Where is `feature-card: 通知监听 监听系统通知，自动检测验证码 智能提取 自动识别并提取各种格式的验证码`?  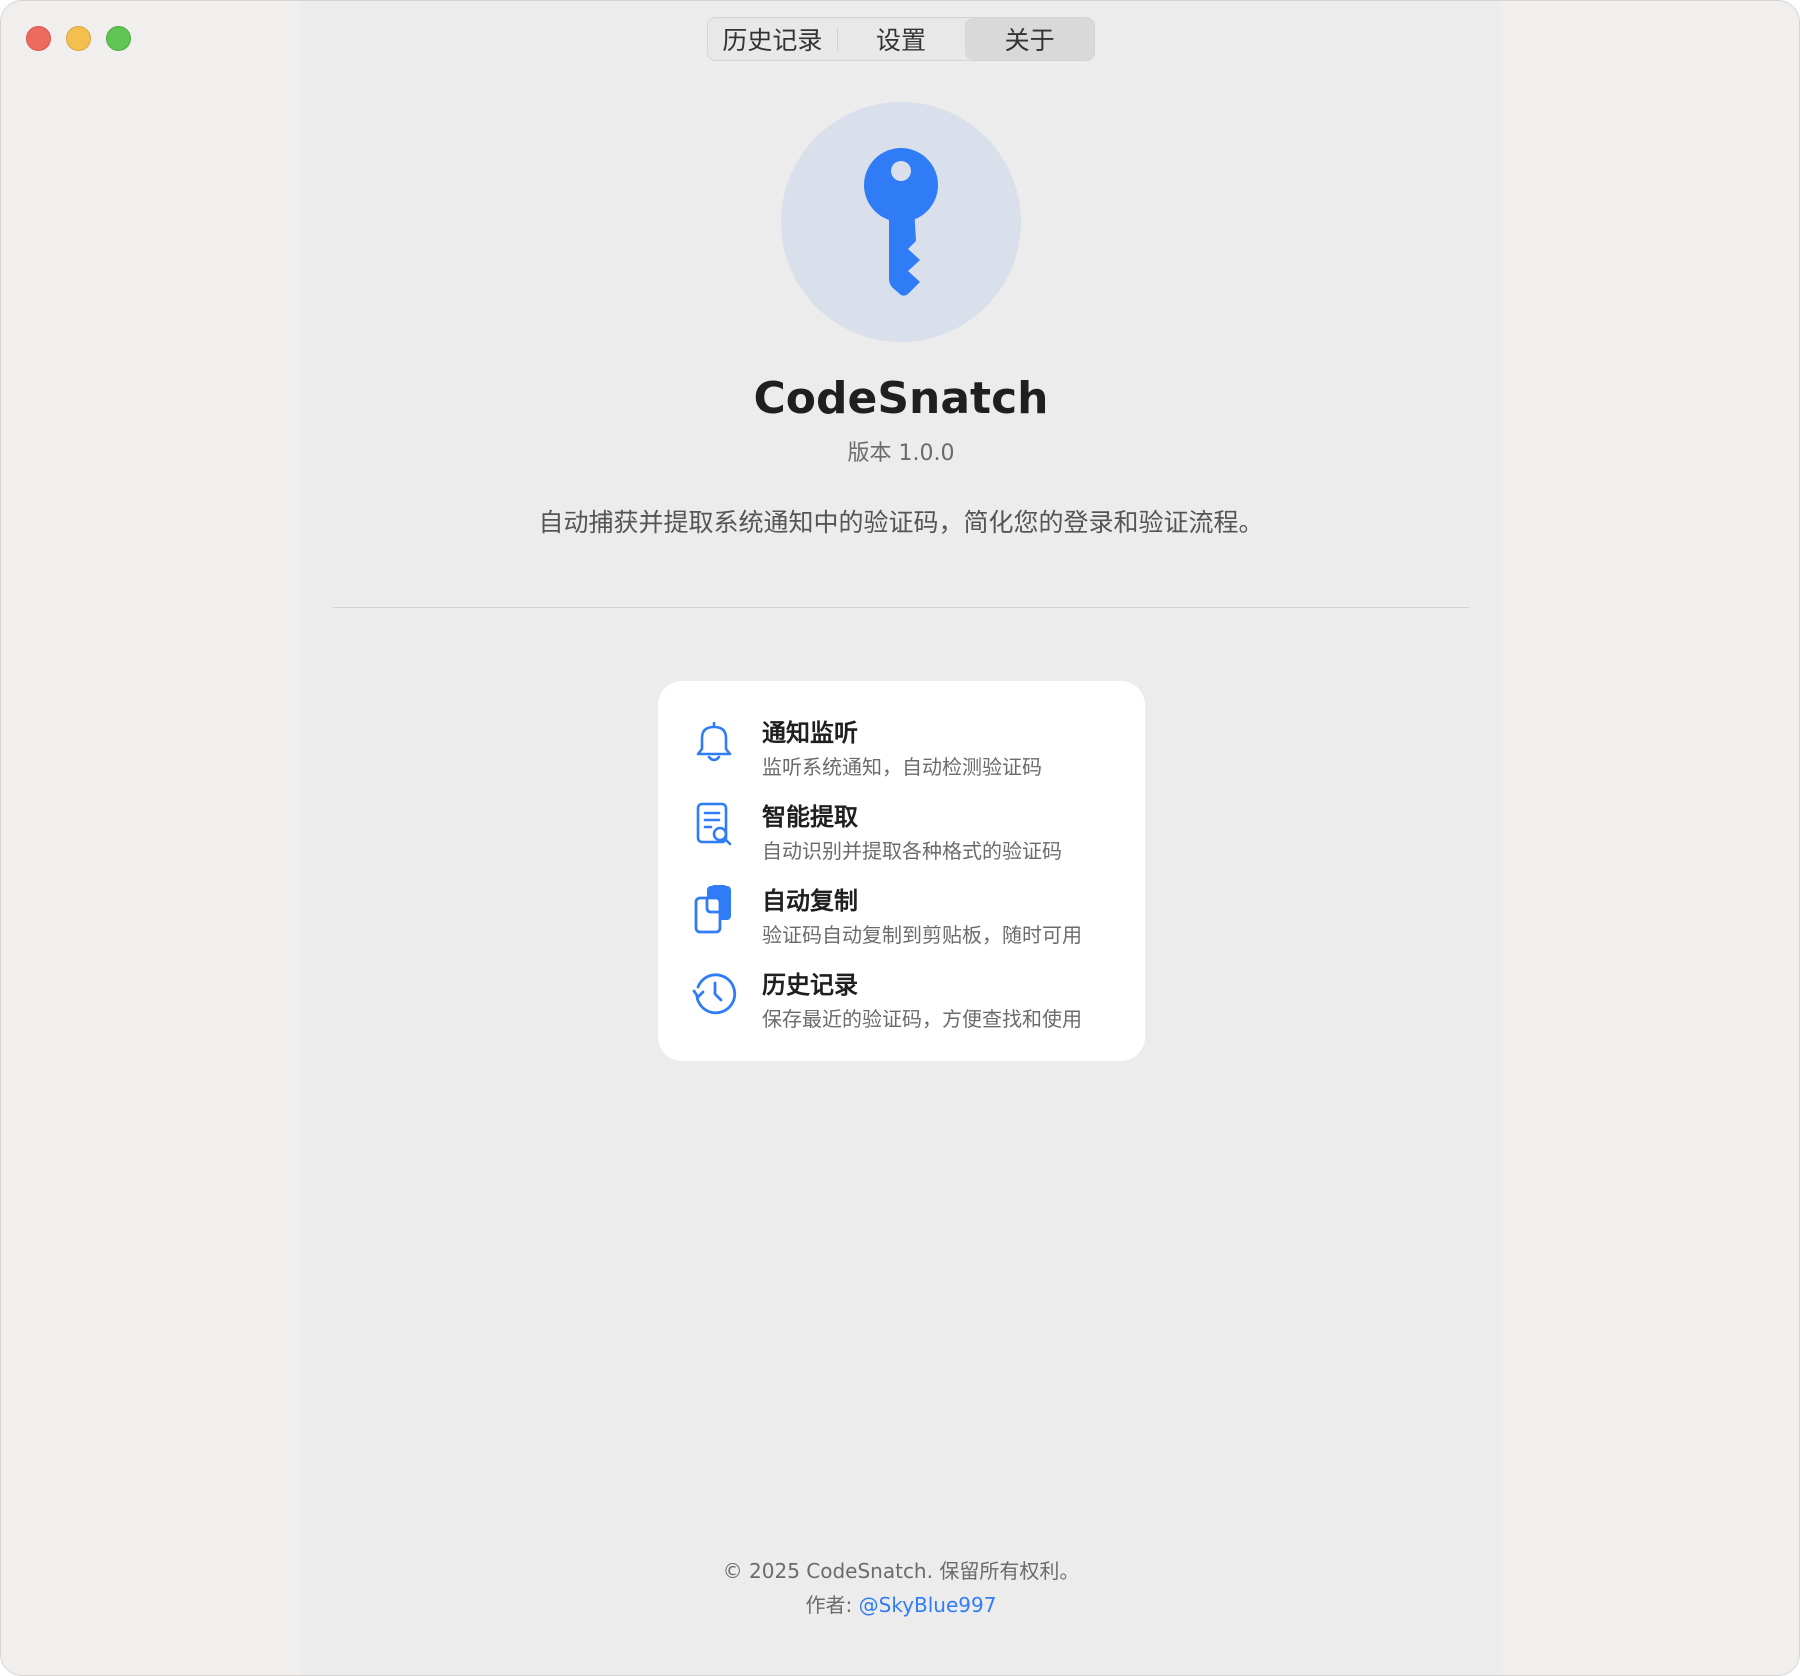 feature-card: 通知监听 监听系统通知，自动检测验证码 智能提取 自动识别并提取各种格式的验证码 is located at coordinates (901, 871).